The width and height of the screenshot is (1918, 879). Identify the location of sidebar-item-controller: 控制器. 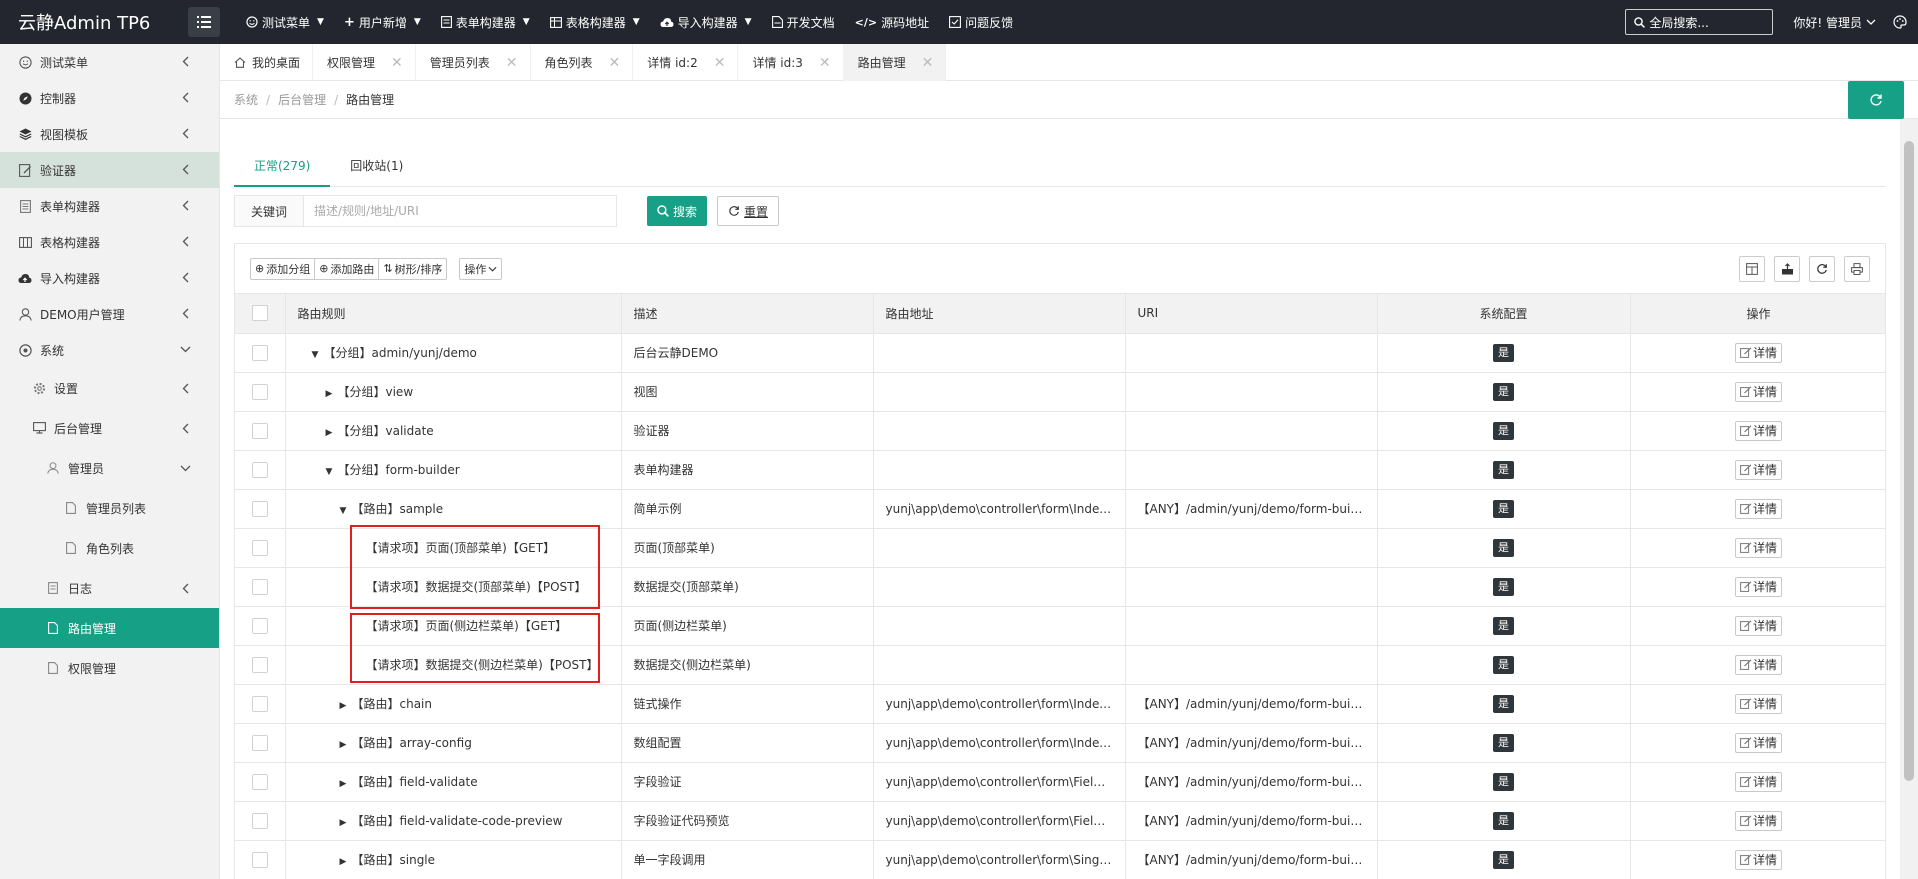
(109, 98).